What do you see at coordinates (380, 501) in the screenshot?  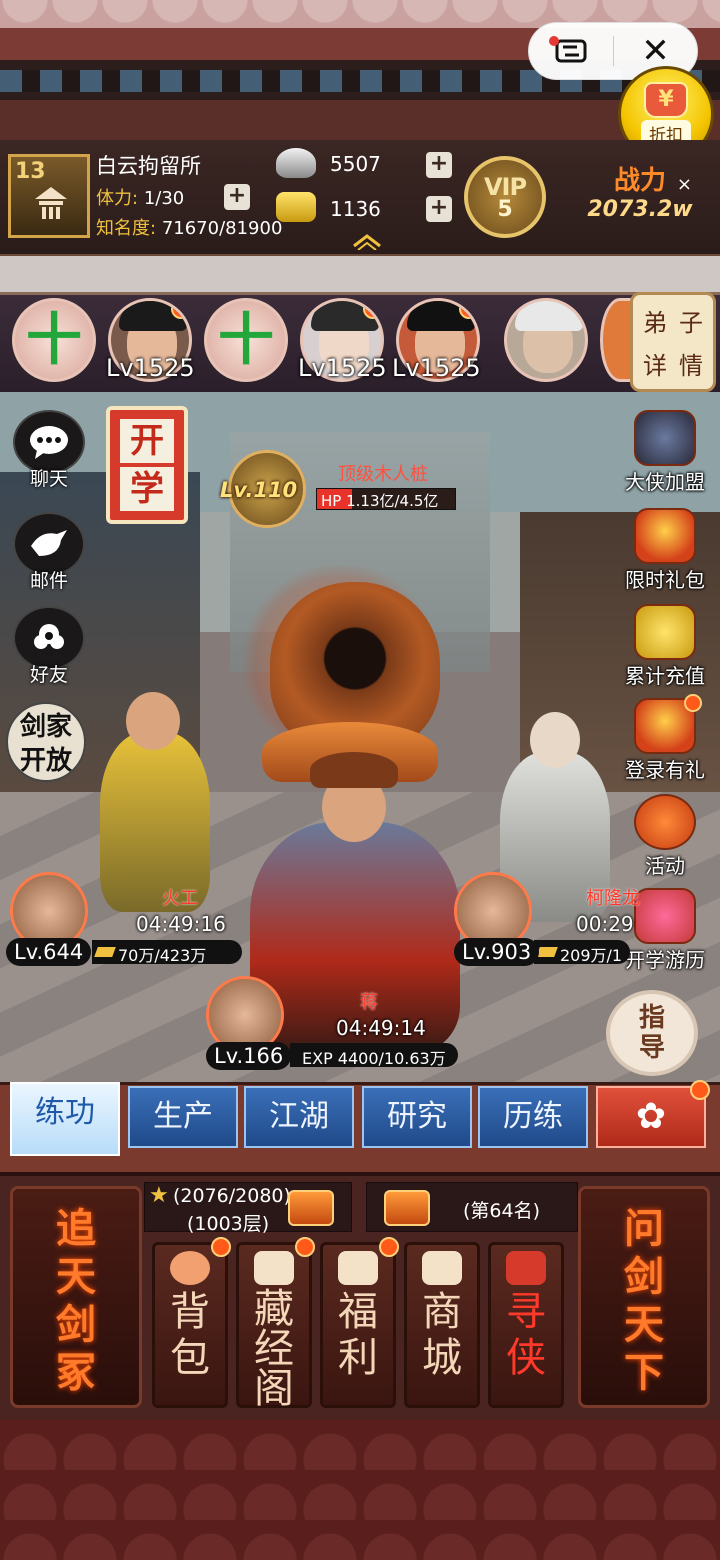 I see `boss-hp-text: HP 1.13亿/4.5亿` at bounding box center [380, 501].